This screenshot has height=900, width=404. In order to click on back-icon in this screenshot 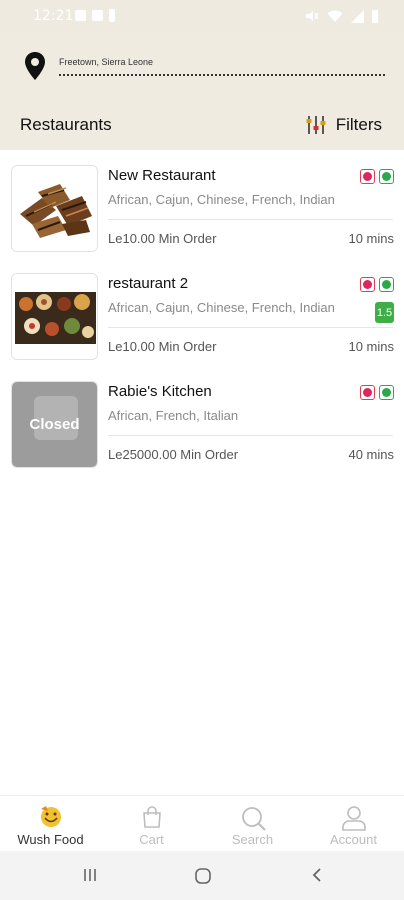, I will do `click(317, 875)`.